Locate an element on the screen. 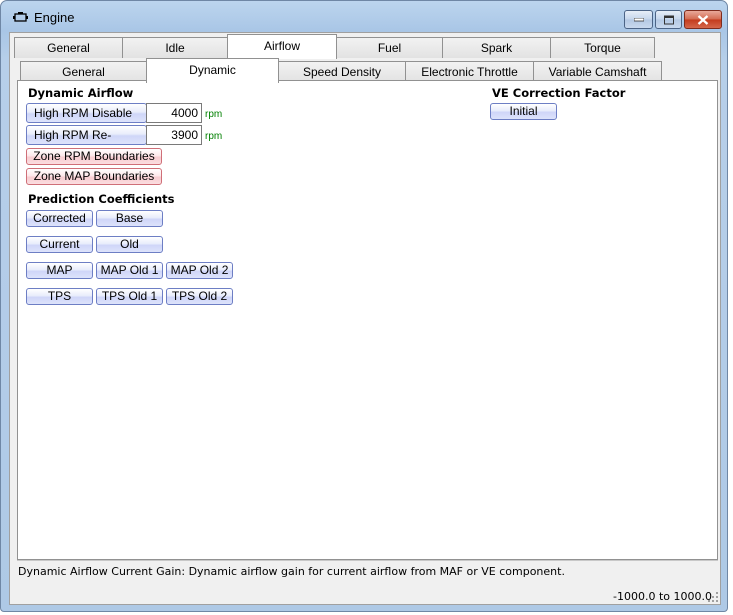  tps-button: TPS is located at coordinates (59, 296).